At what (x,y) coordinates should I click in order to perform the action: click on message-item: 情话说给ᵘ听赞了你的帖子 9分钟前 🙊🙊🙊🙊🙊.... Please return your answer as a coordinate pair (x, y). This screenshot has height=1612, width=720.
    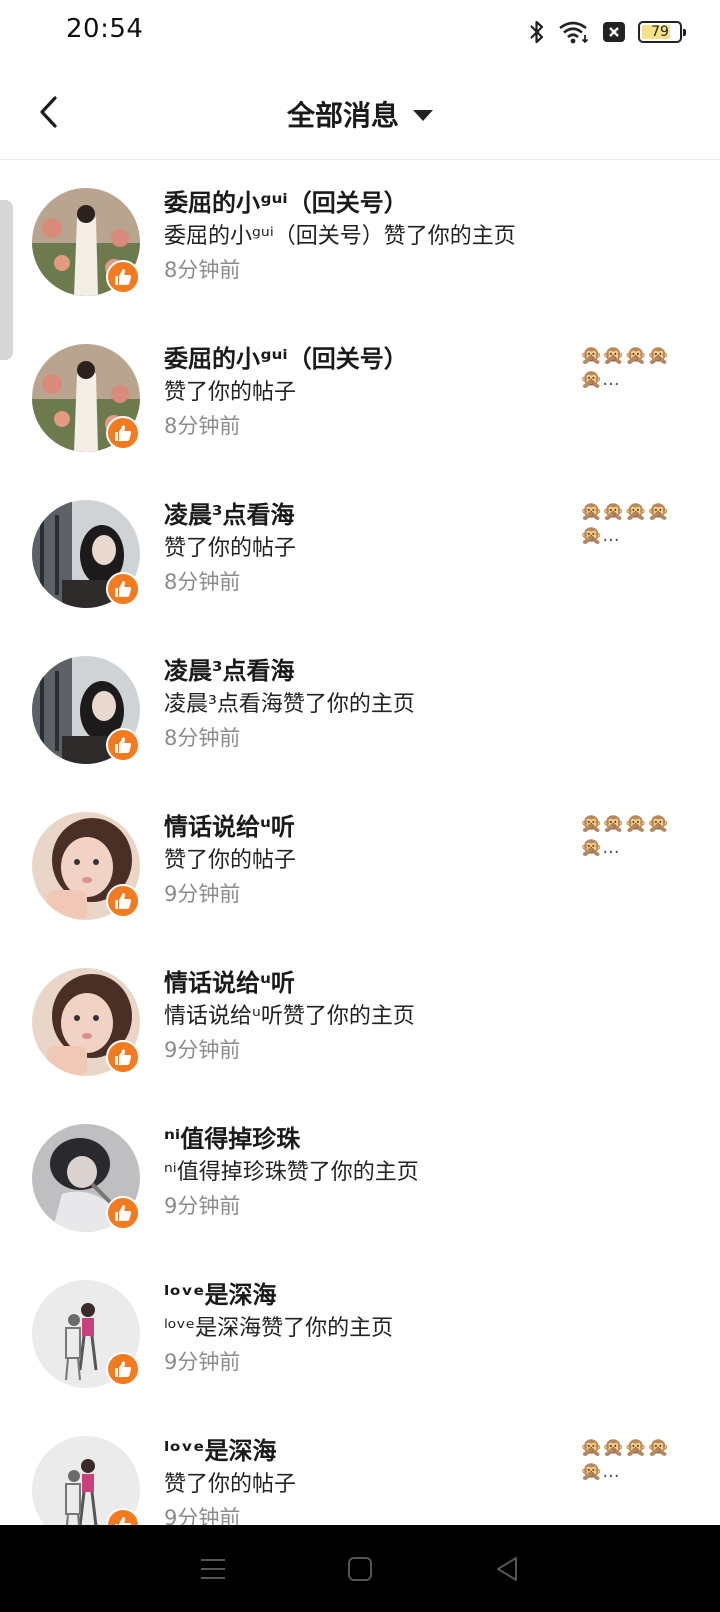
    Looking at the image, I should click on (360, 862).